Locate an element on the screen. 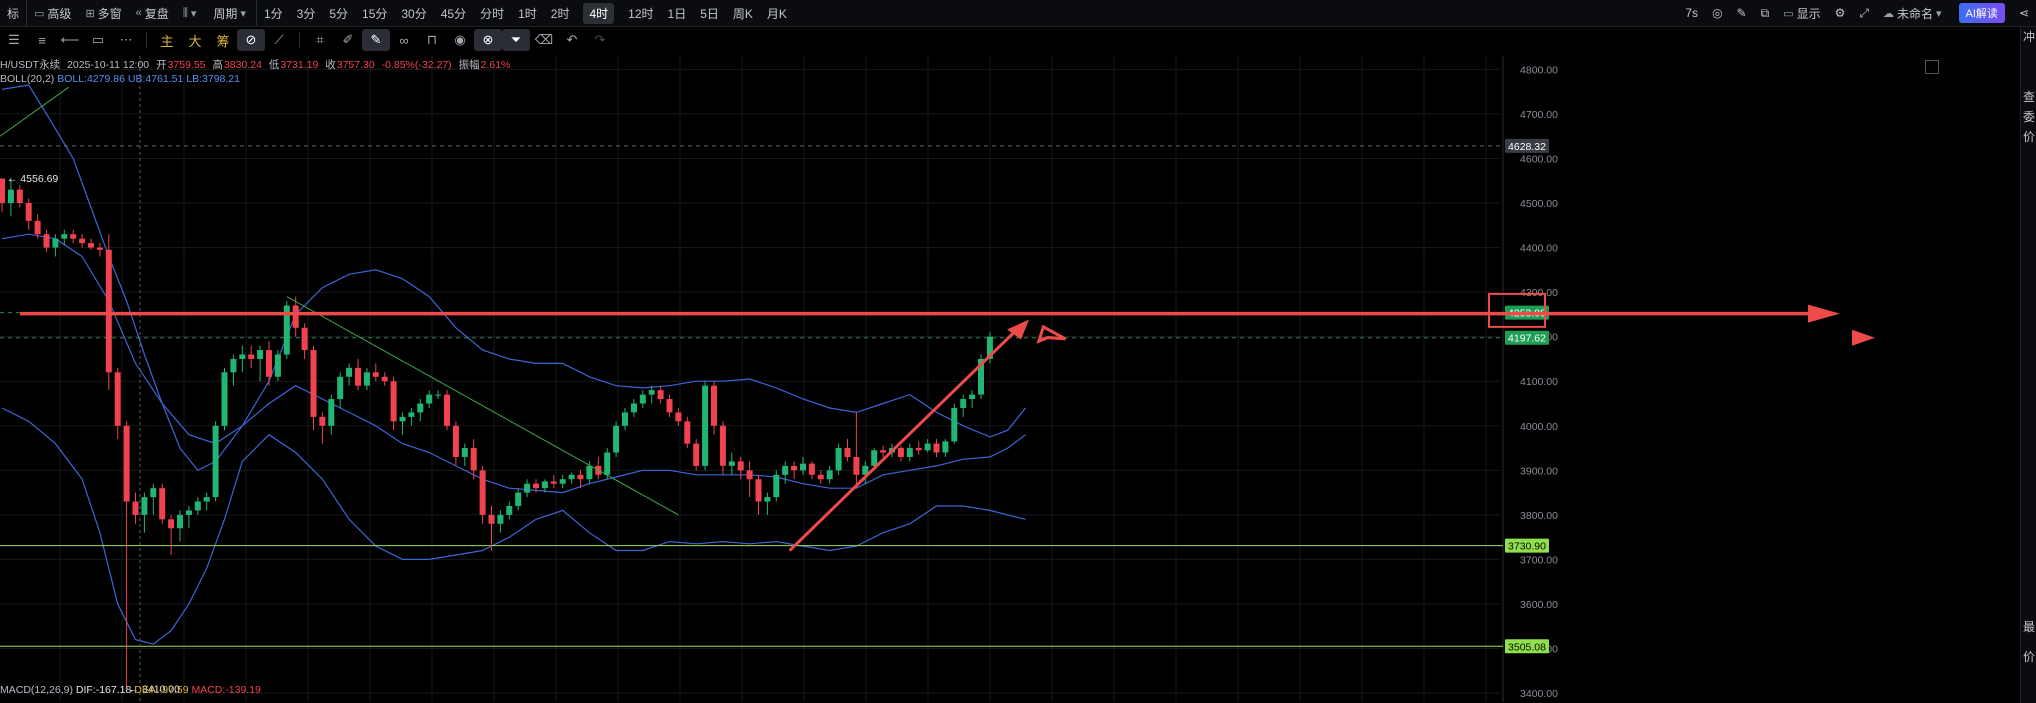  camera-icon: ◎ is located at coordinates (1717, 13).